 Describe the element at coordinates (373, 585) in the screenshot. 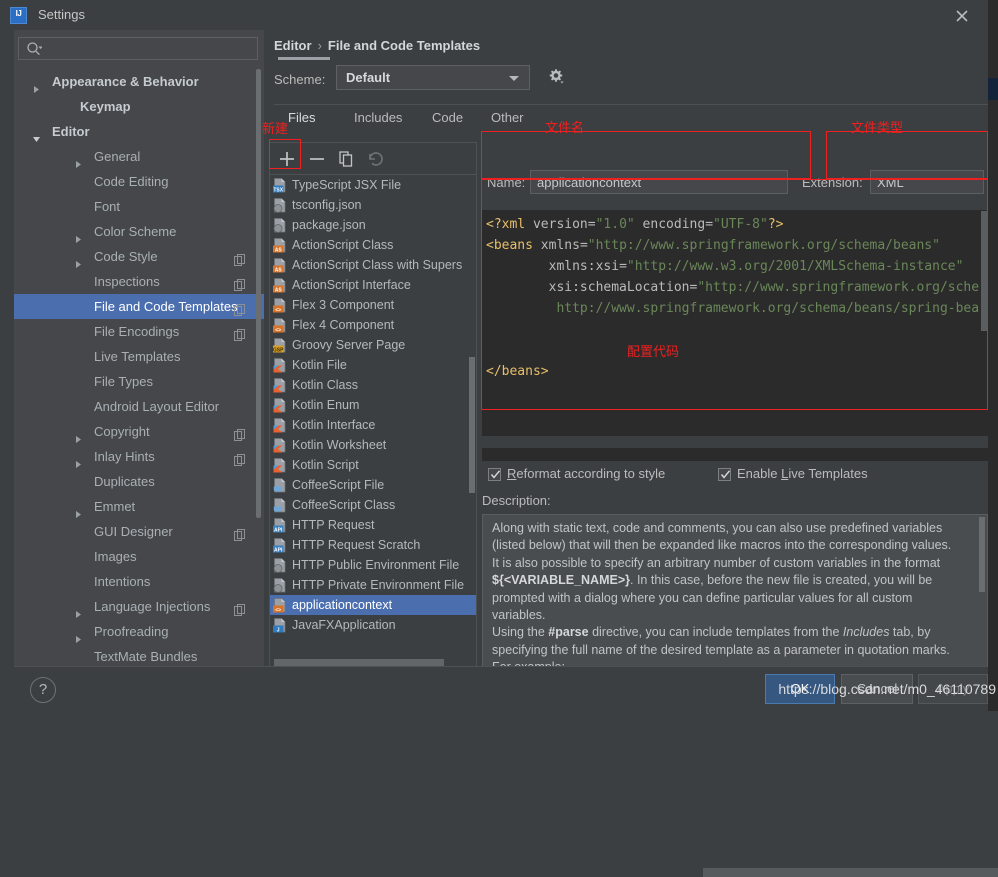

I see `file-template-row: HTTP Private Environment File` at that location.